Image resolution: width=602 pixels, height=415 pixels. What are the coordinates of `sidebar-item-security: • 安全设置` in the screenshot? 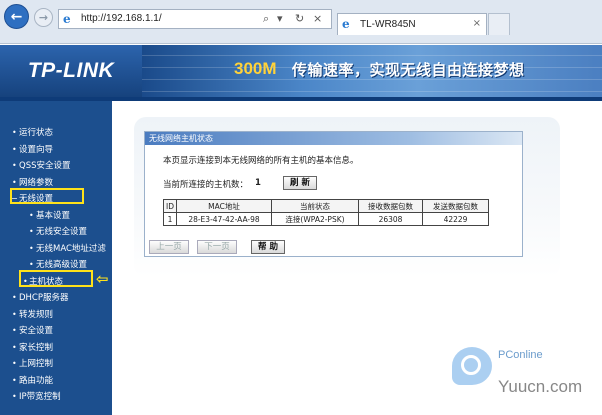 It's located at (56, 331).